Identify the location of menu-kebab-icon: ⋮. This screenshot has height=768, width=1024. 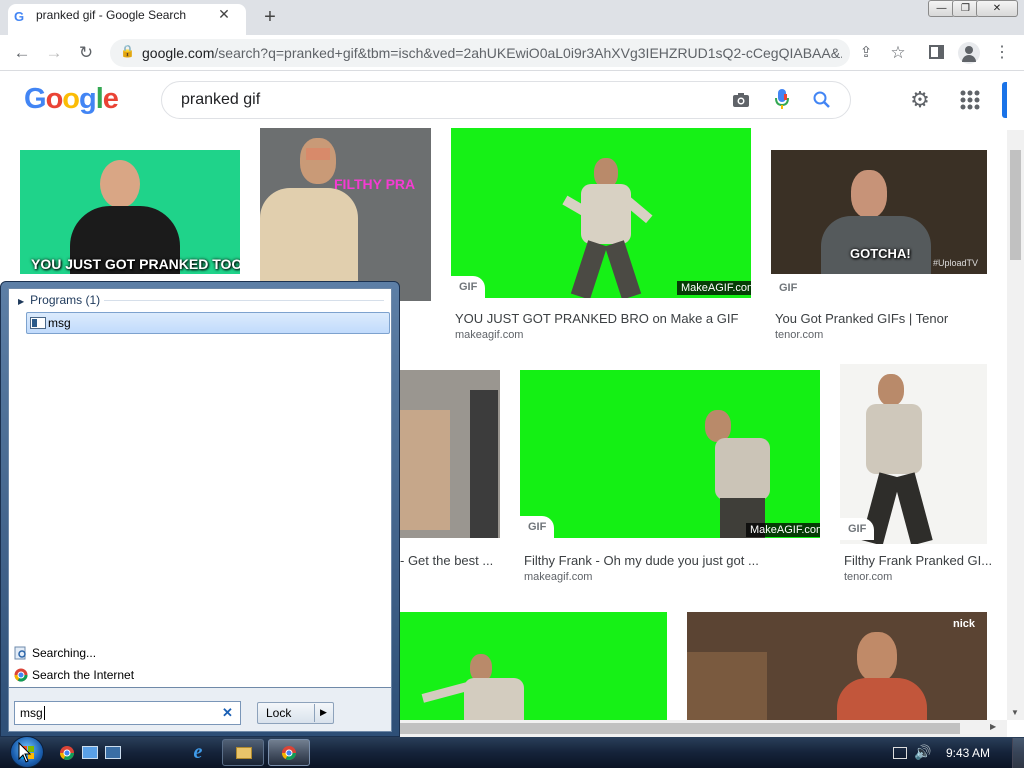
(1002, 53).